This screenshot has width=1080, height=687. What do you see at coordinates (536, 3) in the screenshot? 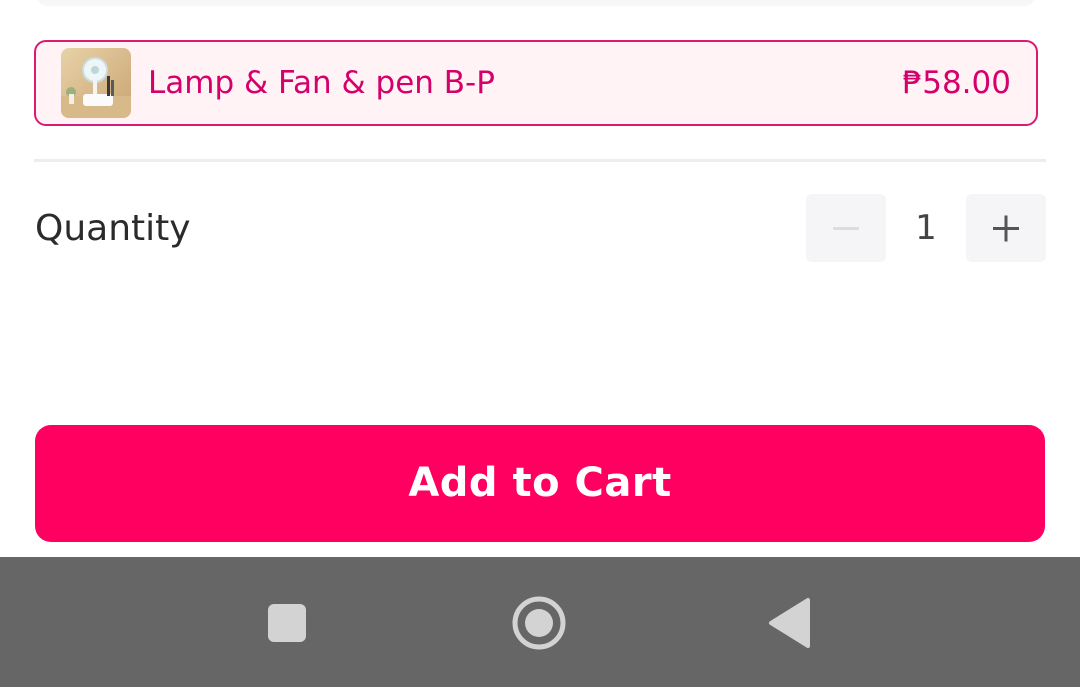
I see `previous-variant-option` at bounding box center [536, 3].